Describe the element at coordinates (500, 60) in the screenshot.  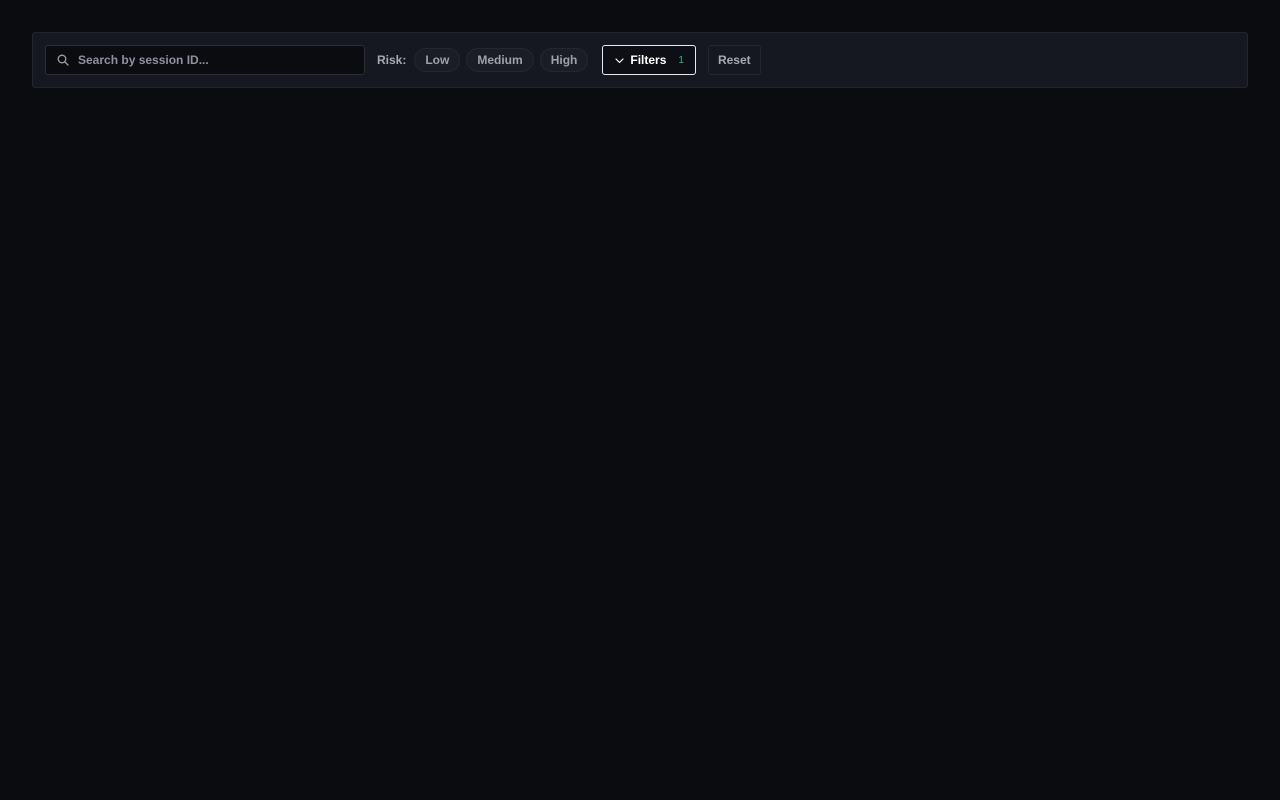
I see `risk-chip-medium: Medium` at that location.